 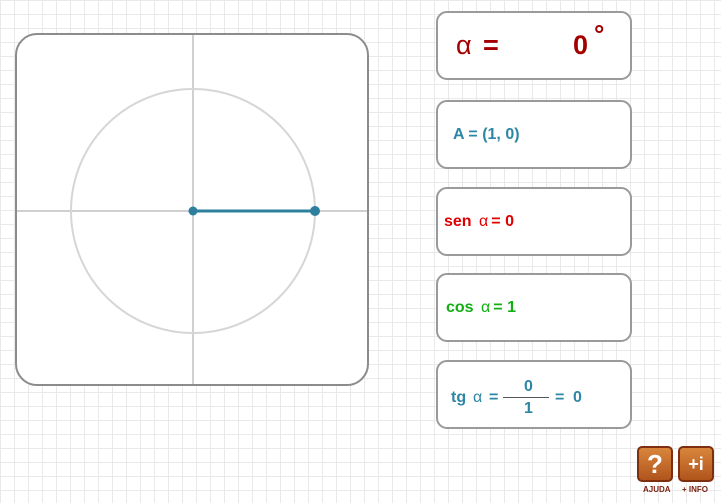 I want to click on cosine-equals: =, so click(x=498, y=307).